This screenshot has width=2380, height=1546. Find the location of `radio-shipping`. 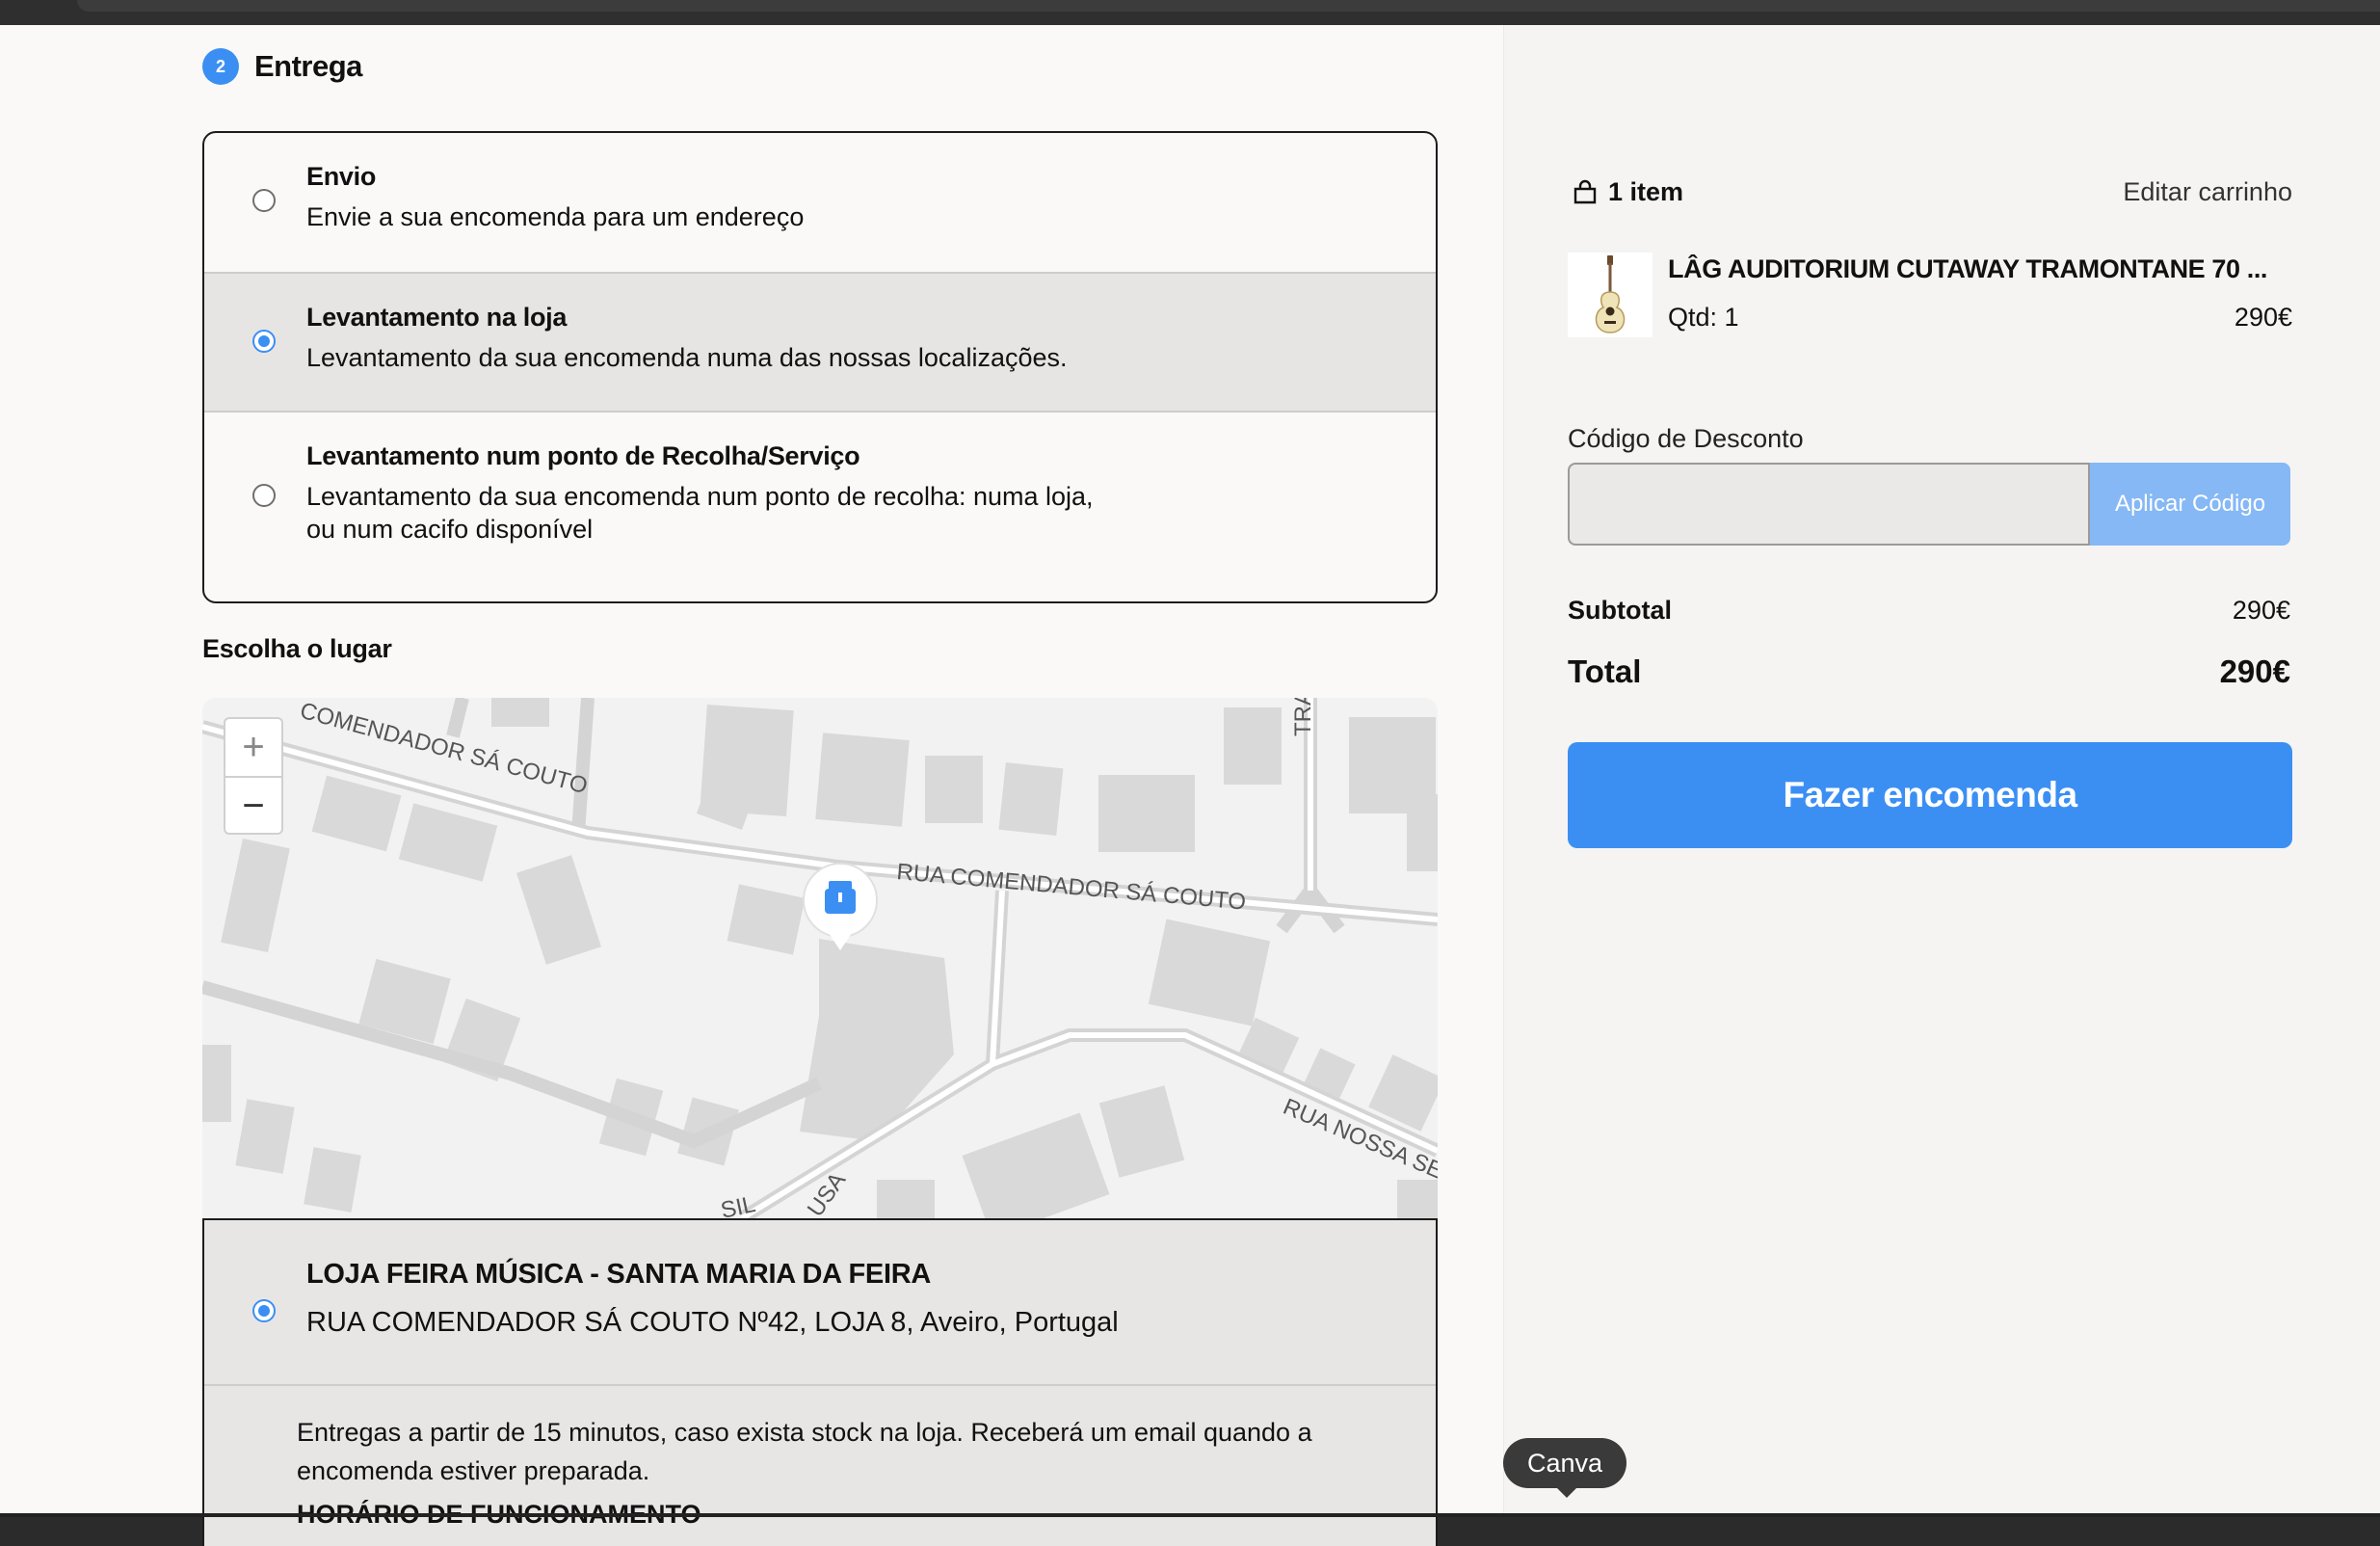

radio-shipping is located at coordinates (264, 200).